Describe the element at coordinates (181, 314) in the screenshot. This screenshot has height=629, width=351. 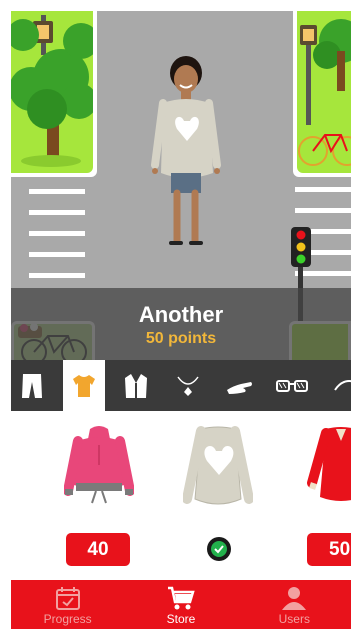
I see `item-name: Another` at that location.